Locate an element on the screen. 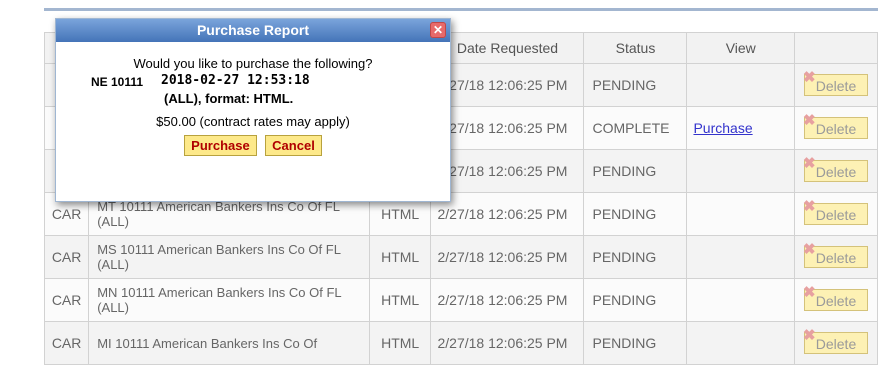 Image resolution: width=878 pixels, height=365 pixels. close-icon: ✕ is located at coordinates (438, 30).